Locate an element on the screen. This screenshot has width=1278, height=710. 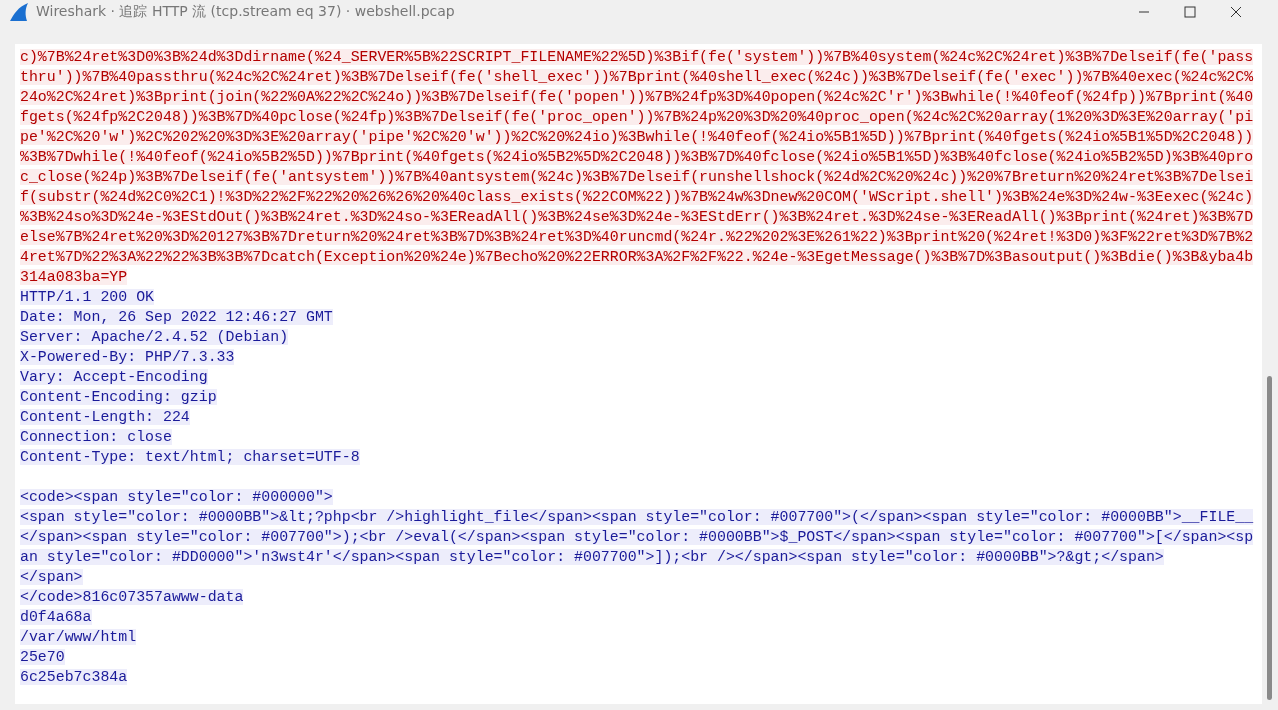
shark-fin-icon is located at coordinates (19, 12).